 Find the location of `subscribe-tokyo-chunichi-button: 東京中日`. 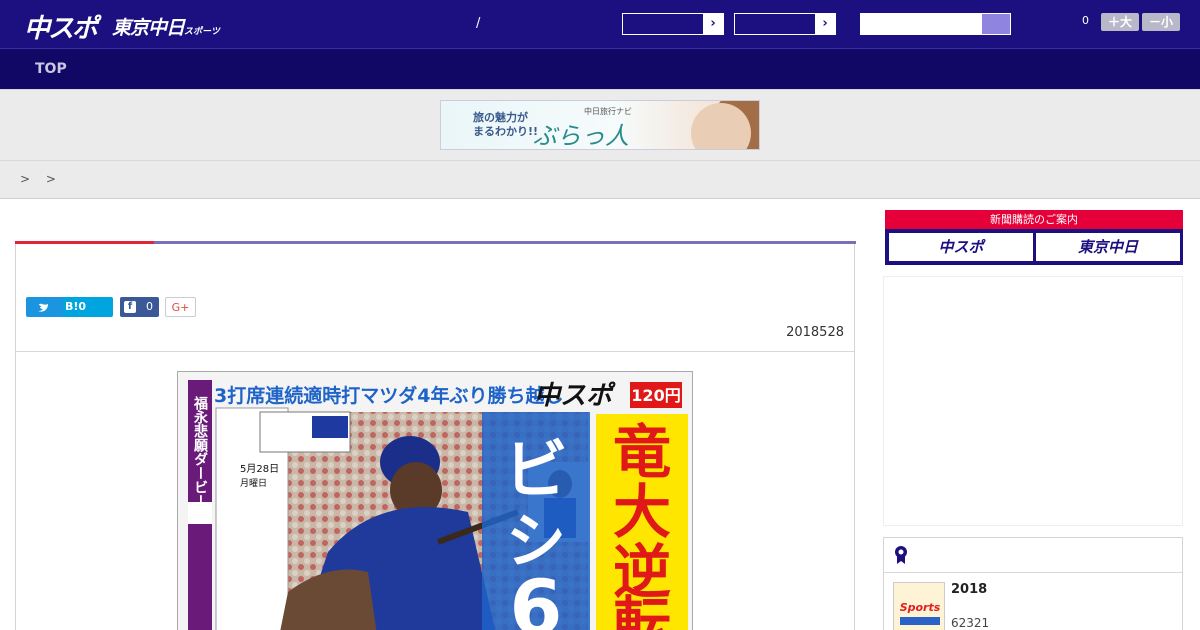

subscribe-tokyo-chunichi-button: 東京中日 is located at coordinates (1108, 247).